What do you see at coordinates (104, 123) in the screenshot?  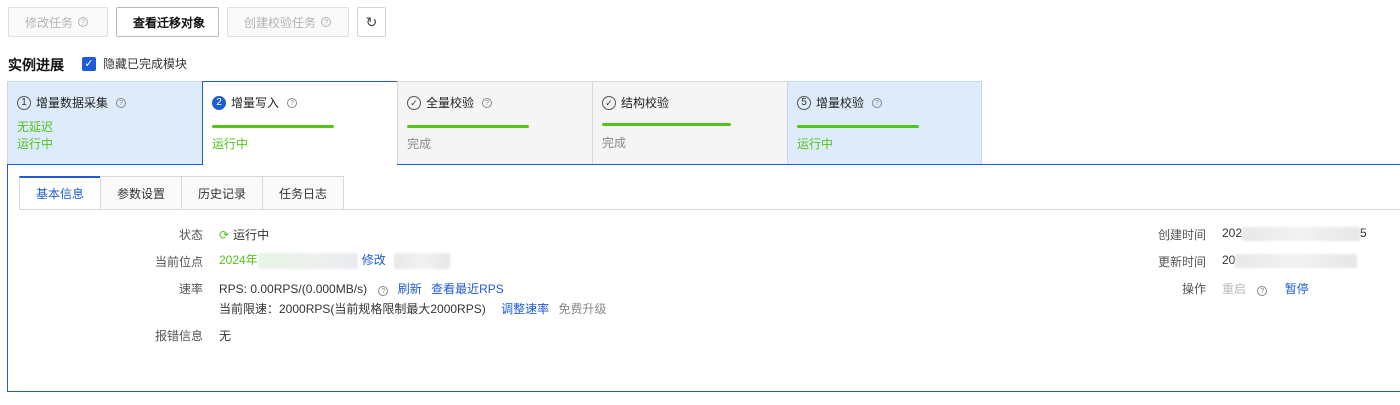 I see `step-incremental-collection: 1 增量数据采集 ? 无延迟 运行中` at bounding box center [104, 123].